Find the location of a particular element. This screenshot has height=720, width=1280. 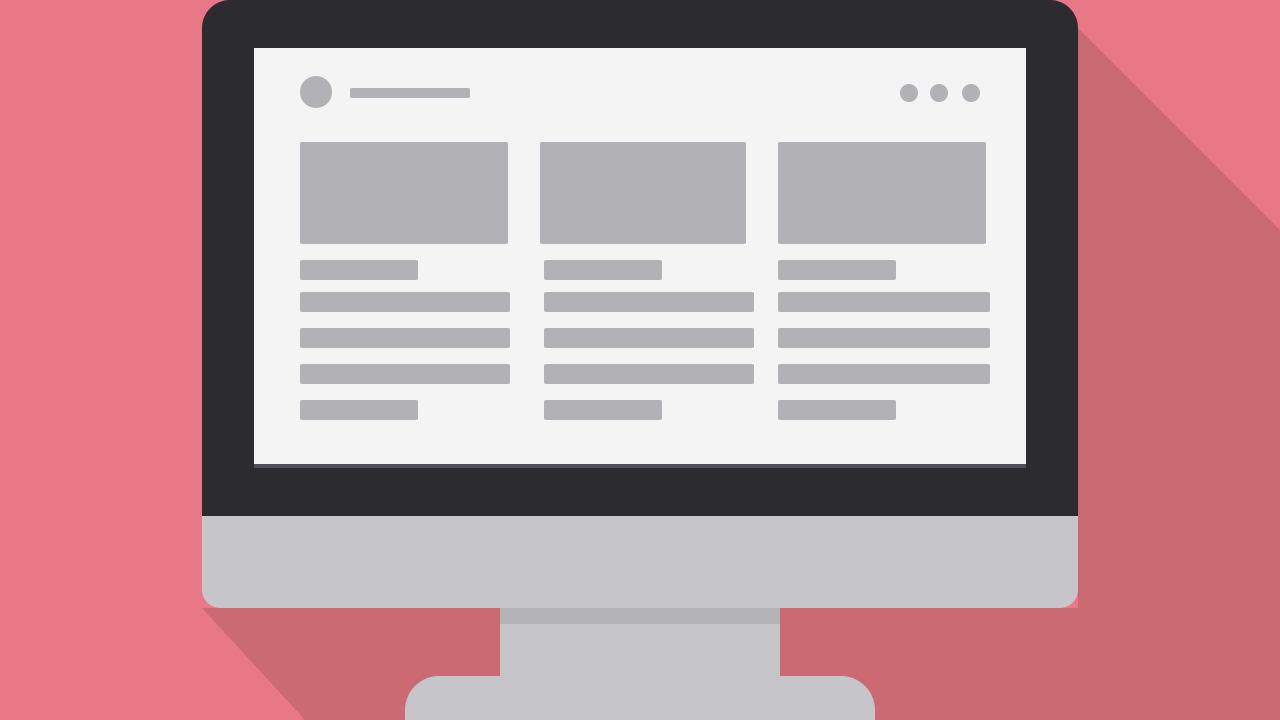

screen-bottom-edge is located at coordinates (640, 466).